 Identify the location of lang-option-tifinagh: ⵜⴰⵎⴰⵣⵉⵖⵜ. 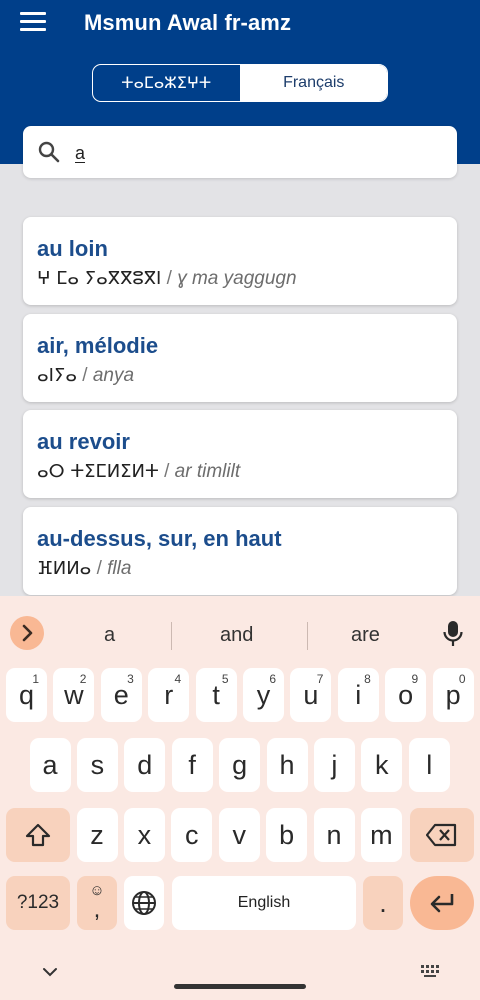
(167, 83).